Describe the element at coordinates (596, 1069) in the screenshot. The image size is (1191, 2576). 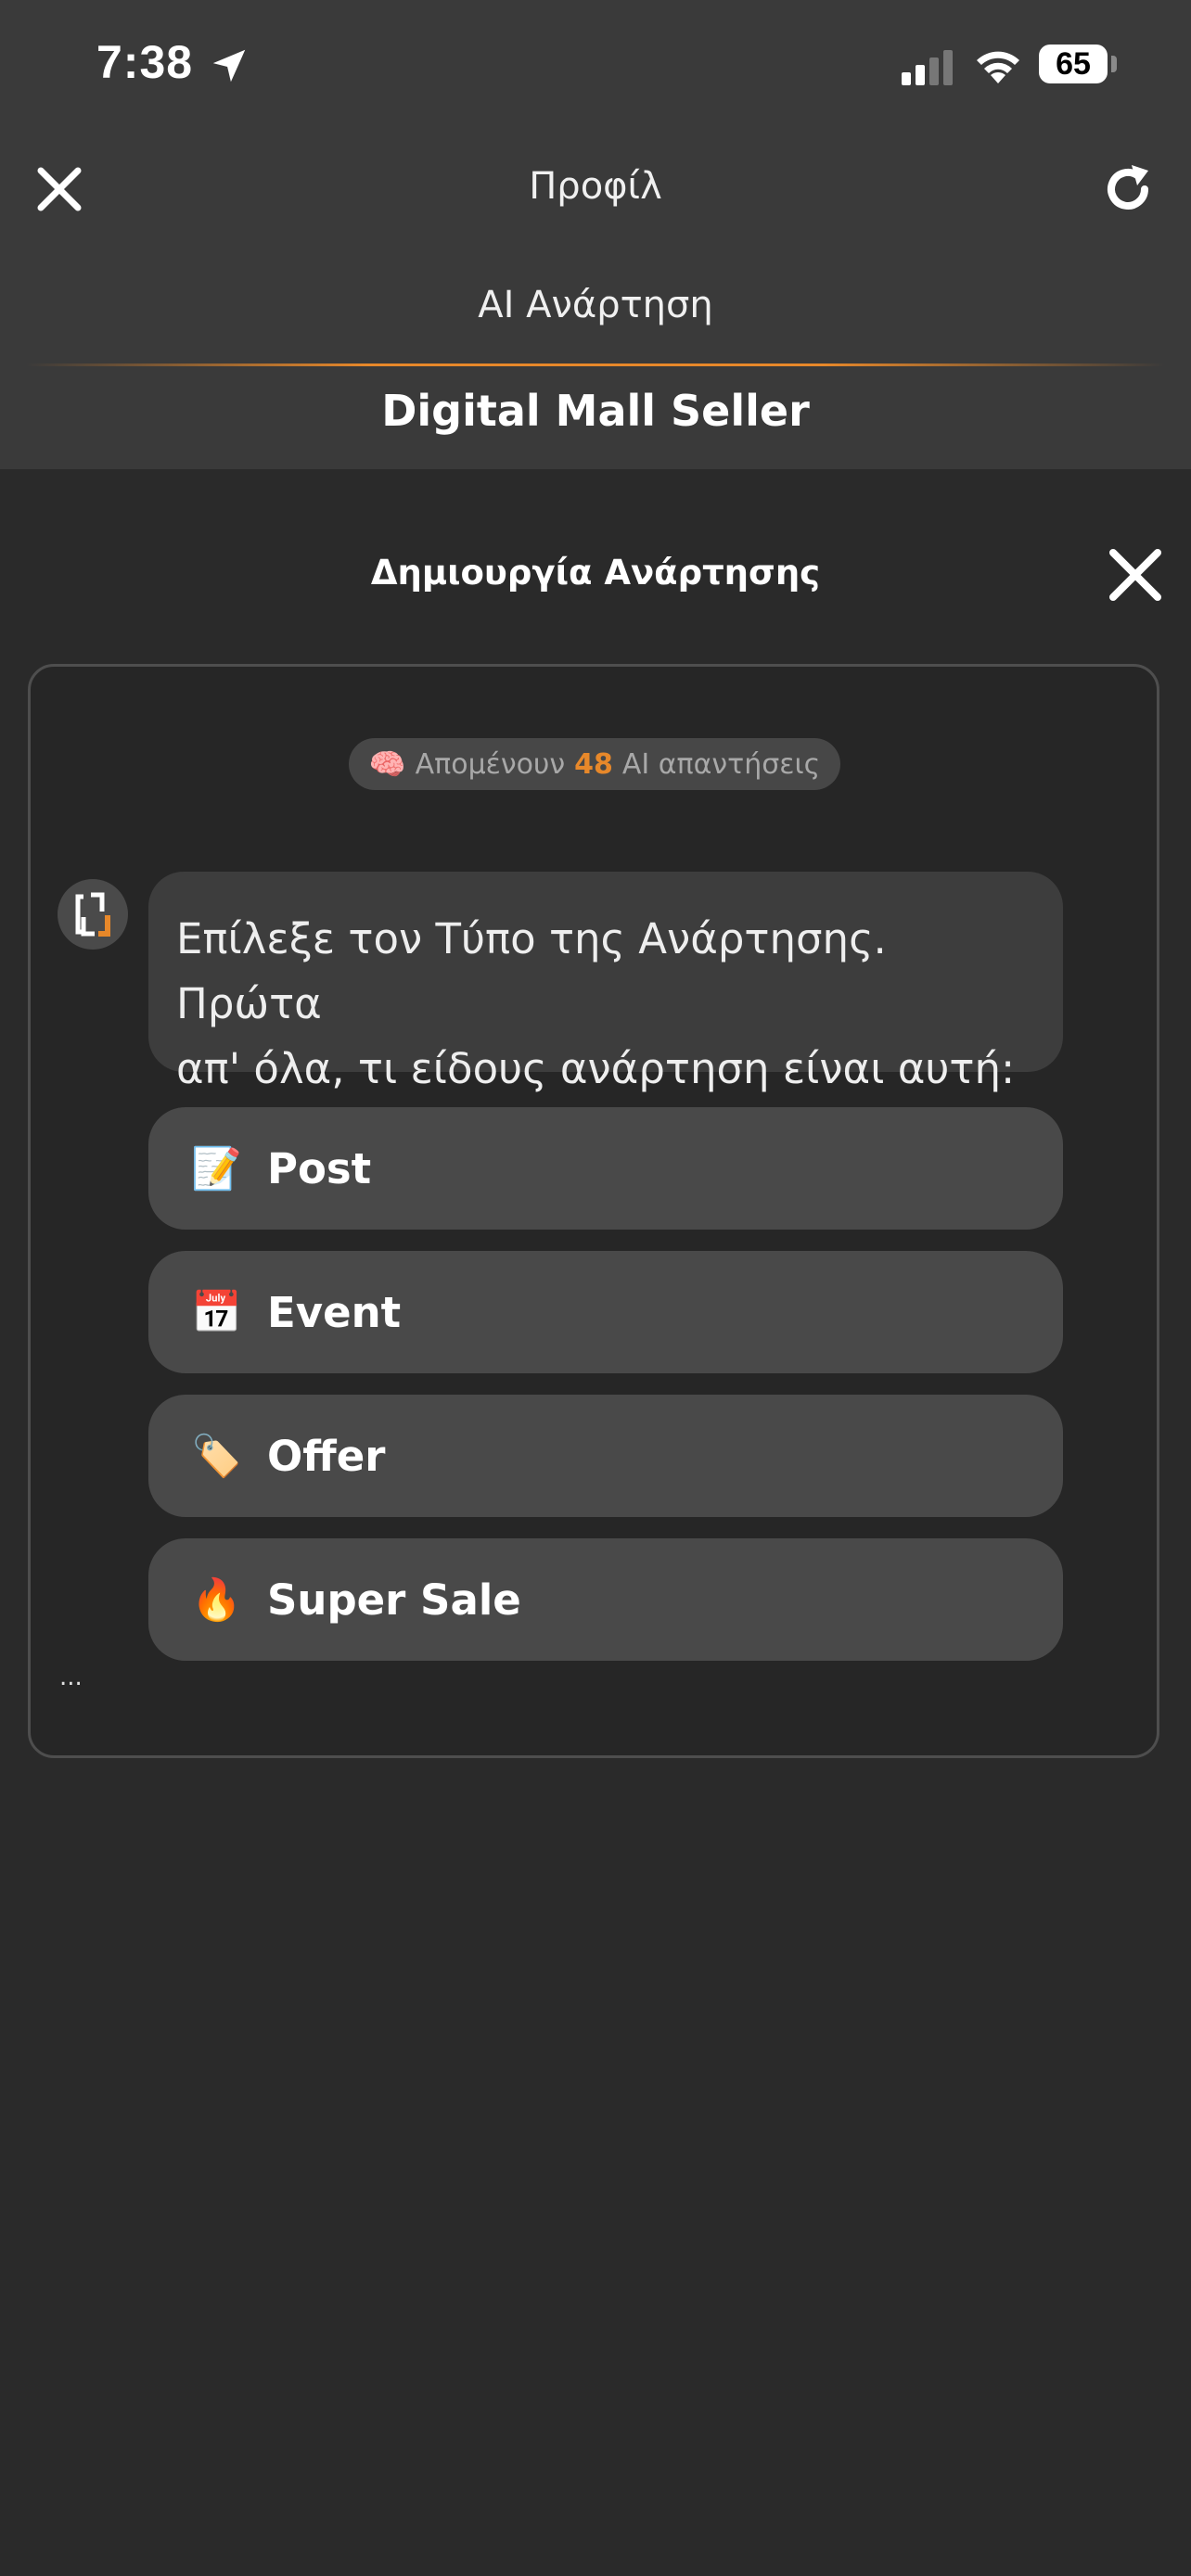
I see `message-line-2: απ' όλα, τι είδους ανάρτηση είναι αυτή:` at that location.